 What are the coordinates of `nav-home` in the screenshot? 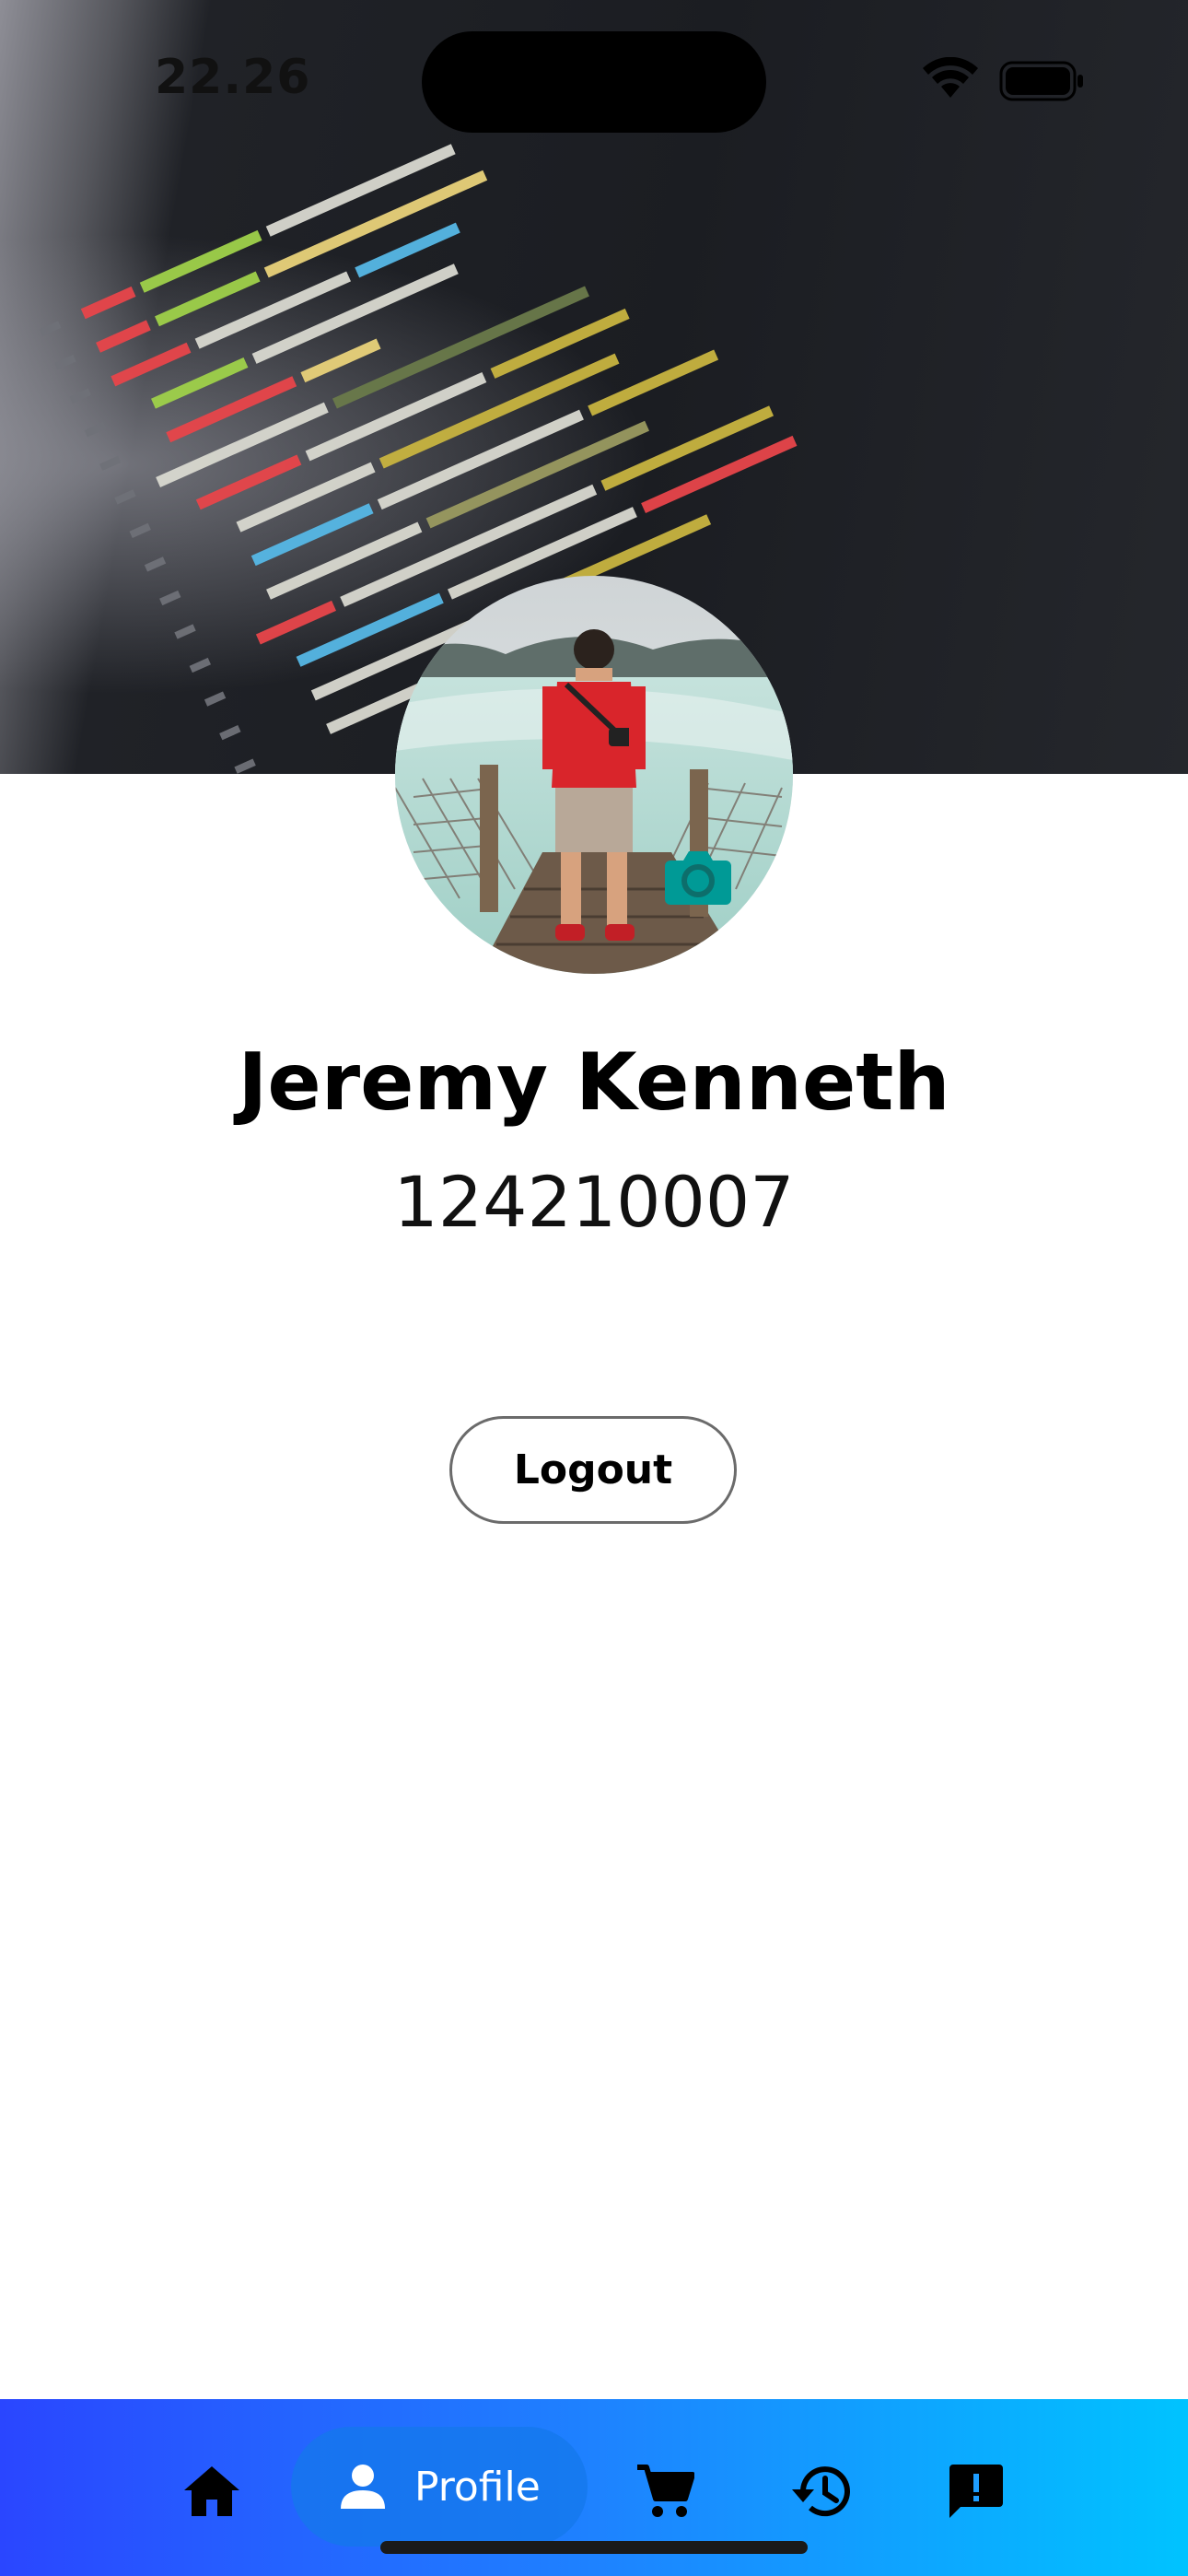 It's located at (212, 2491).